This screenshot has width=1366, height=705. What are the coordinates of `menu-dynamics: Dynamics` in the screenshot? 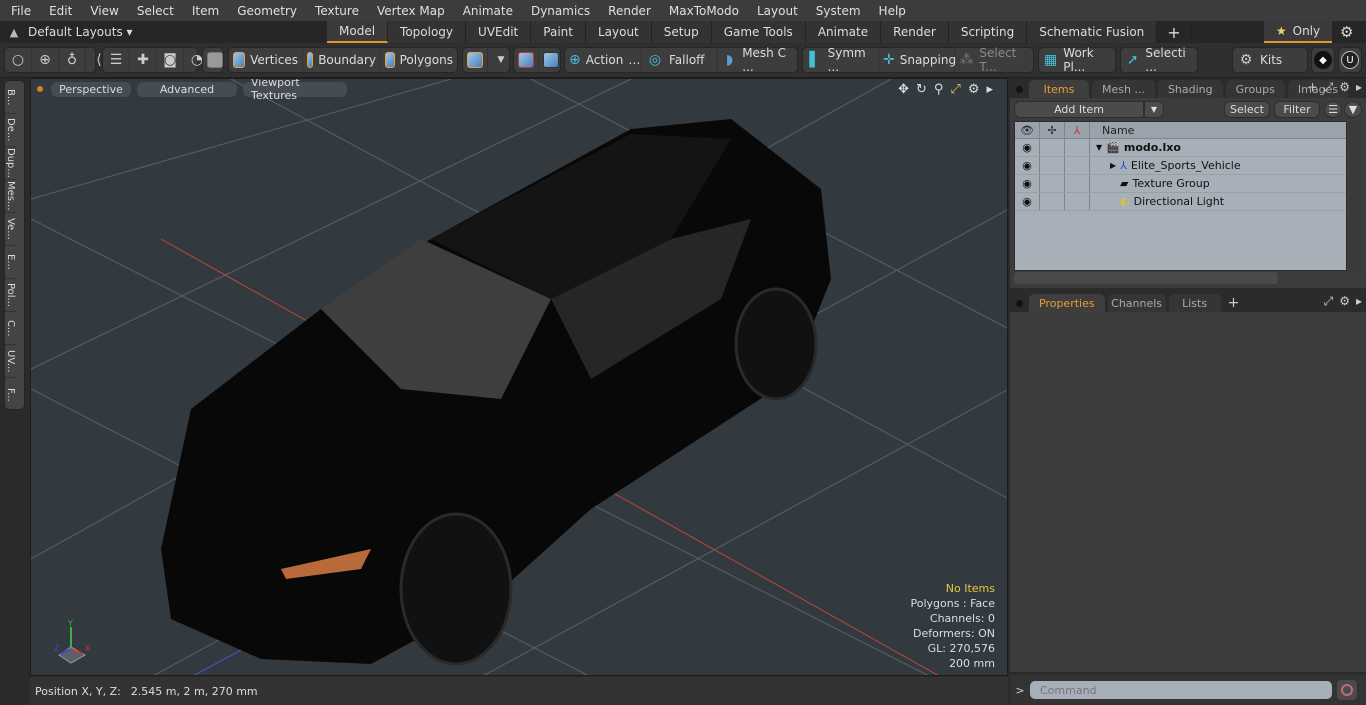 It's located at (558, 11).